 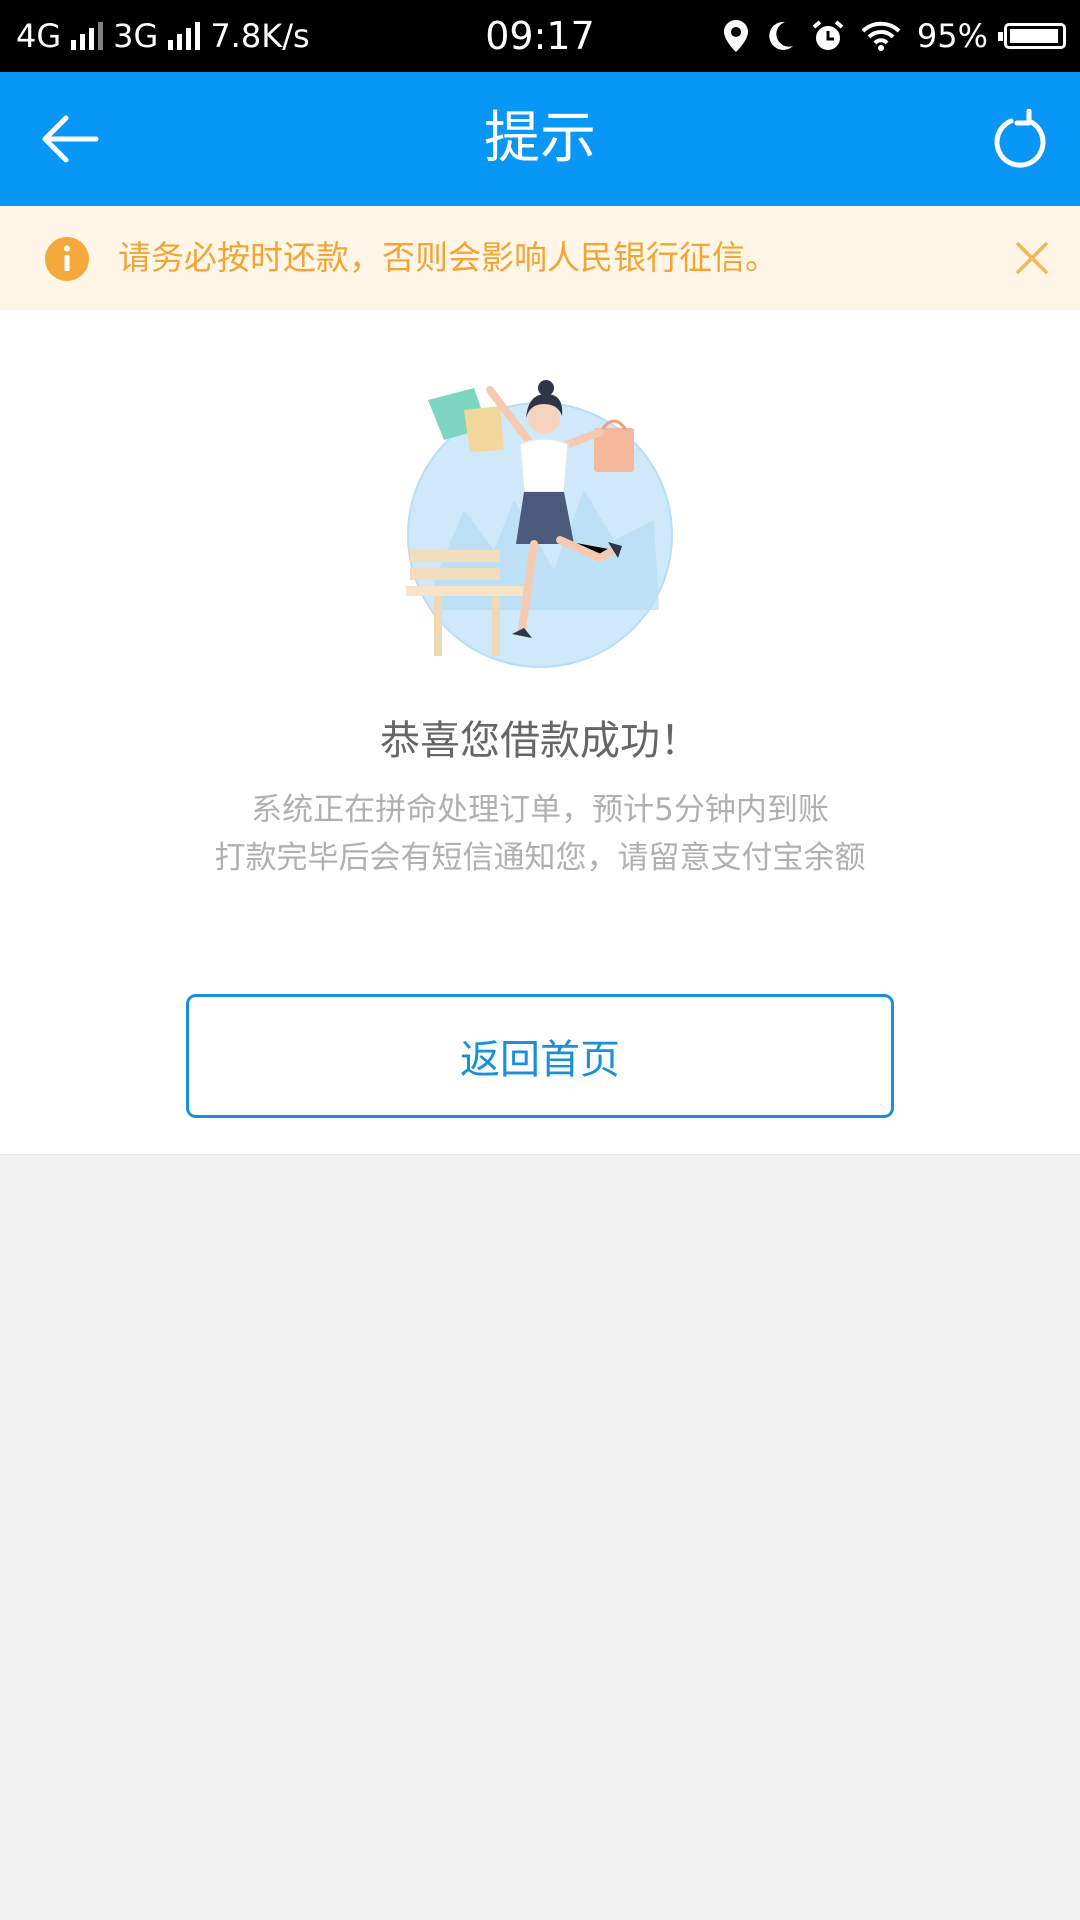 I want to click on network-speed: 7.8K/s, so click(x=260, y=36).